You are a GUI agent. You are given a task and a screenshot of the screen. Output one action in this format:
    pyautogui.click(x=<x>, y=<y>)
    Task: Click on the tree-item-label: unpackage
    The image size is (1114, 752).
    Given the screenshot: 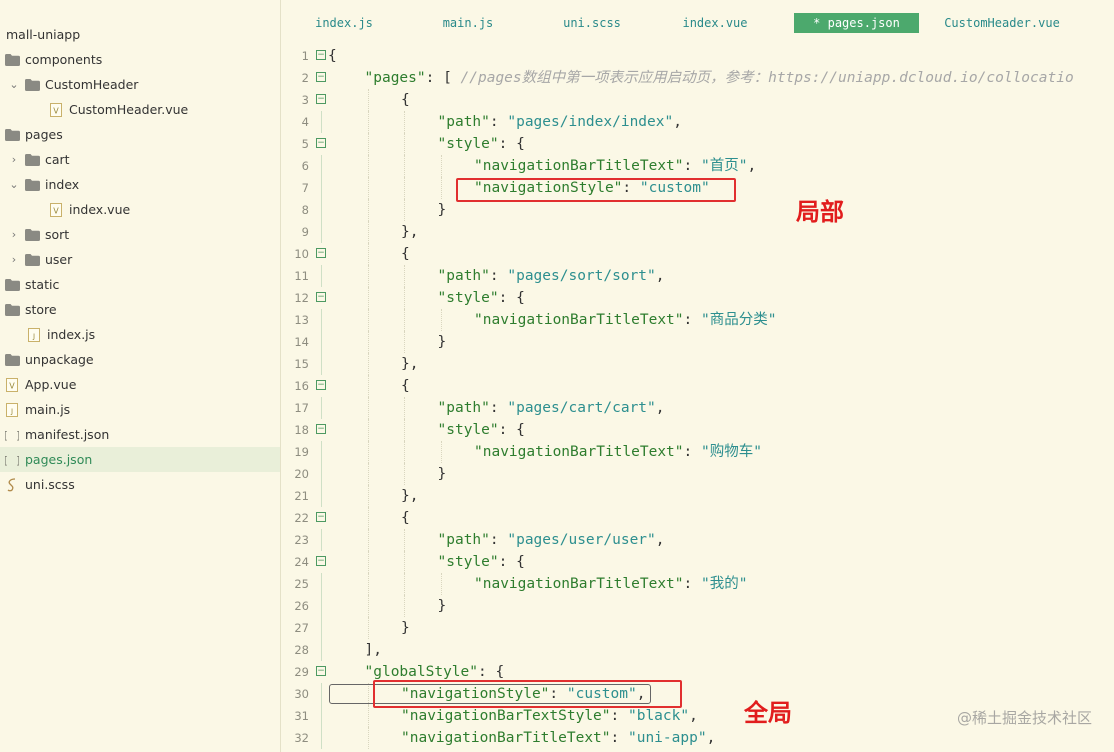 What is the action you would take?
    pyautogui.click(x=59, y=359)
    